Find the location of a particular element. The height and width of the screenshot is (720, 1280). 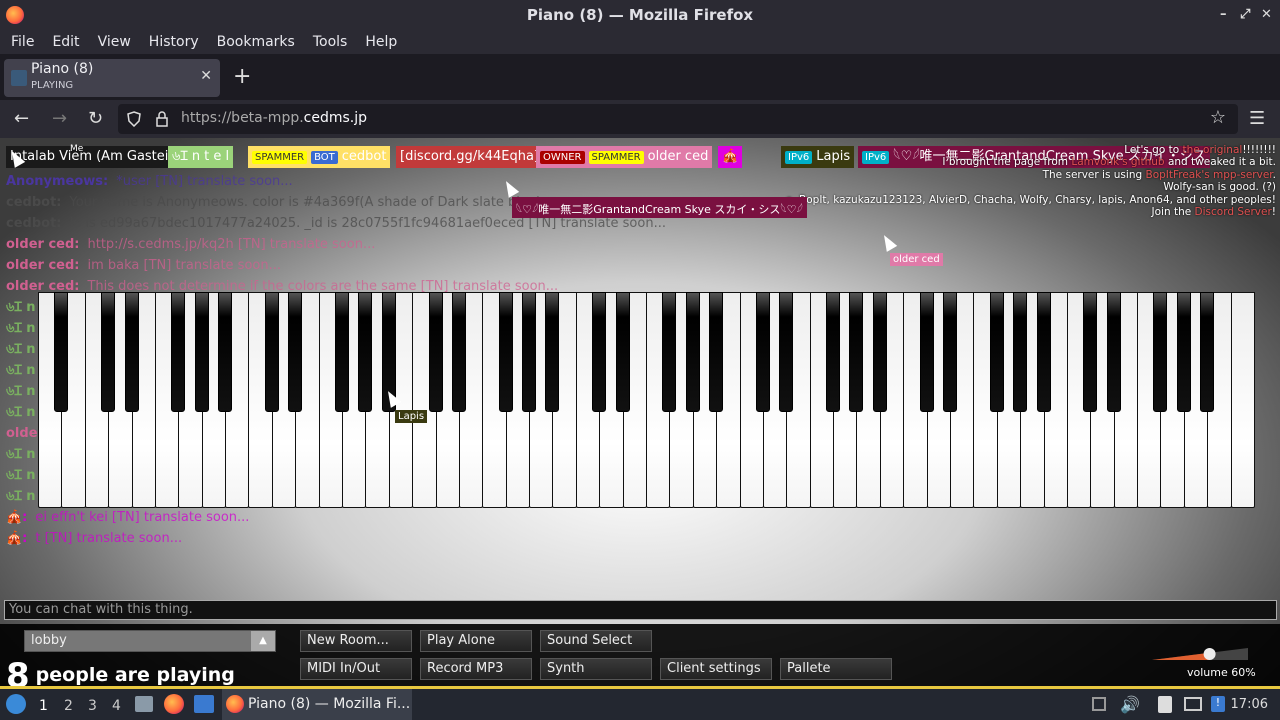

menu-edit: Edit is located at coordinates (65, 42).